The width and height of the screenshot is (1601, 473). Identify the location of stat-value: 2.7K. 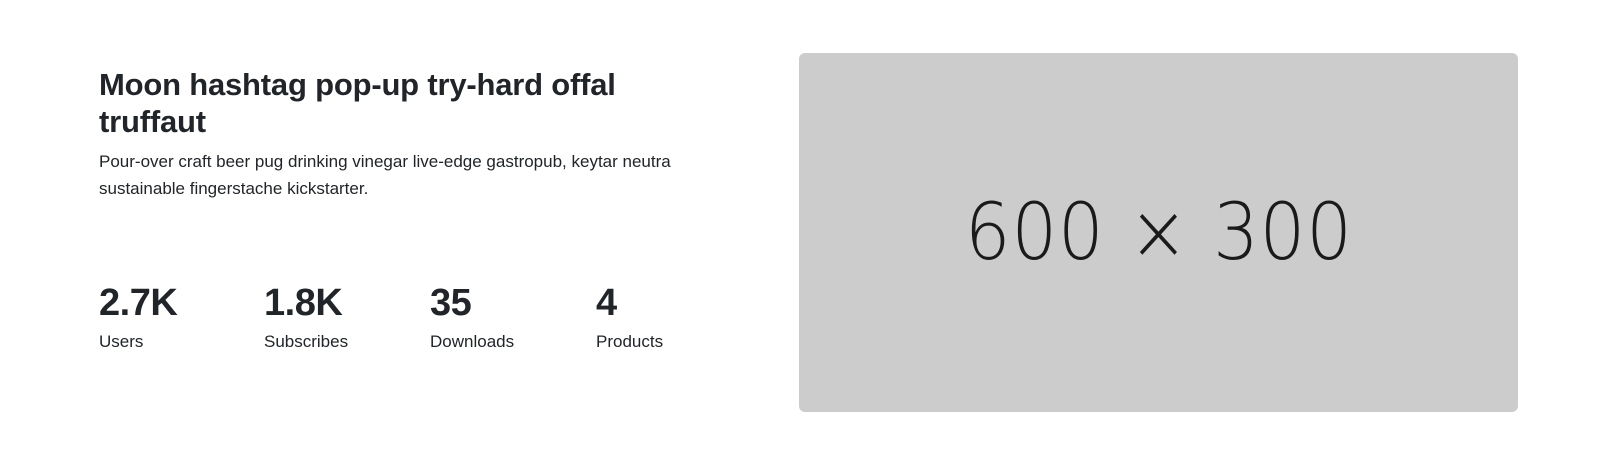
(138, 303).